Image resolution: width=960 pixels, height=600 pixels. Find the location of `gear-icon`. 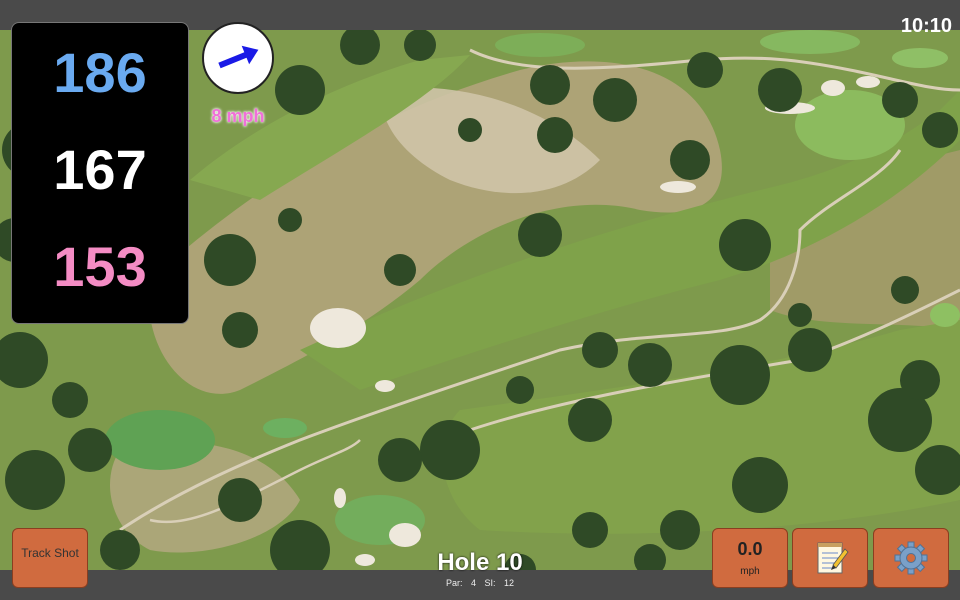

gear-icon is located at coordinates (911, 558).